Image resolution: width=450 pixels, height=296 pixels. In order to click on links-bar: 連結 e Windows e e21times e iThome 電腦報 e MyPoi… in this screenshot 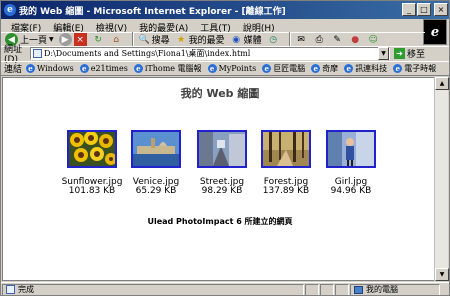, I will do `click(225, 68)`.